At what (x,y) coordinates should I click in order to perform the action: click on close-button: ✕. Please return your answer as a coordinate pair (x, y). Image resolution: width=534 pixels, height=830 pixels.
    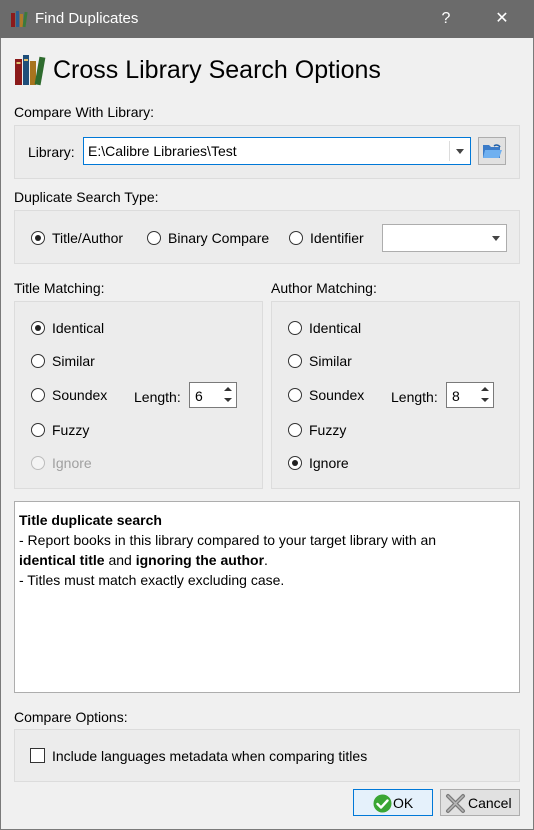
    Looking at the image, I should click on (502, 19).